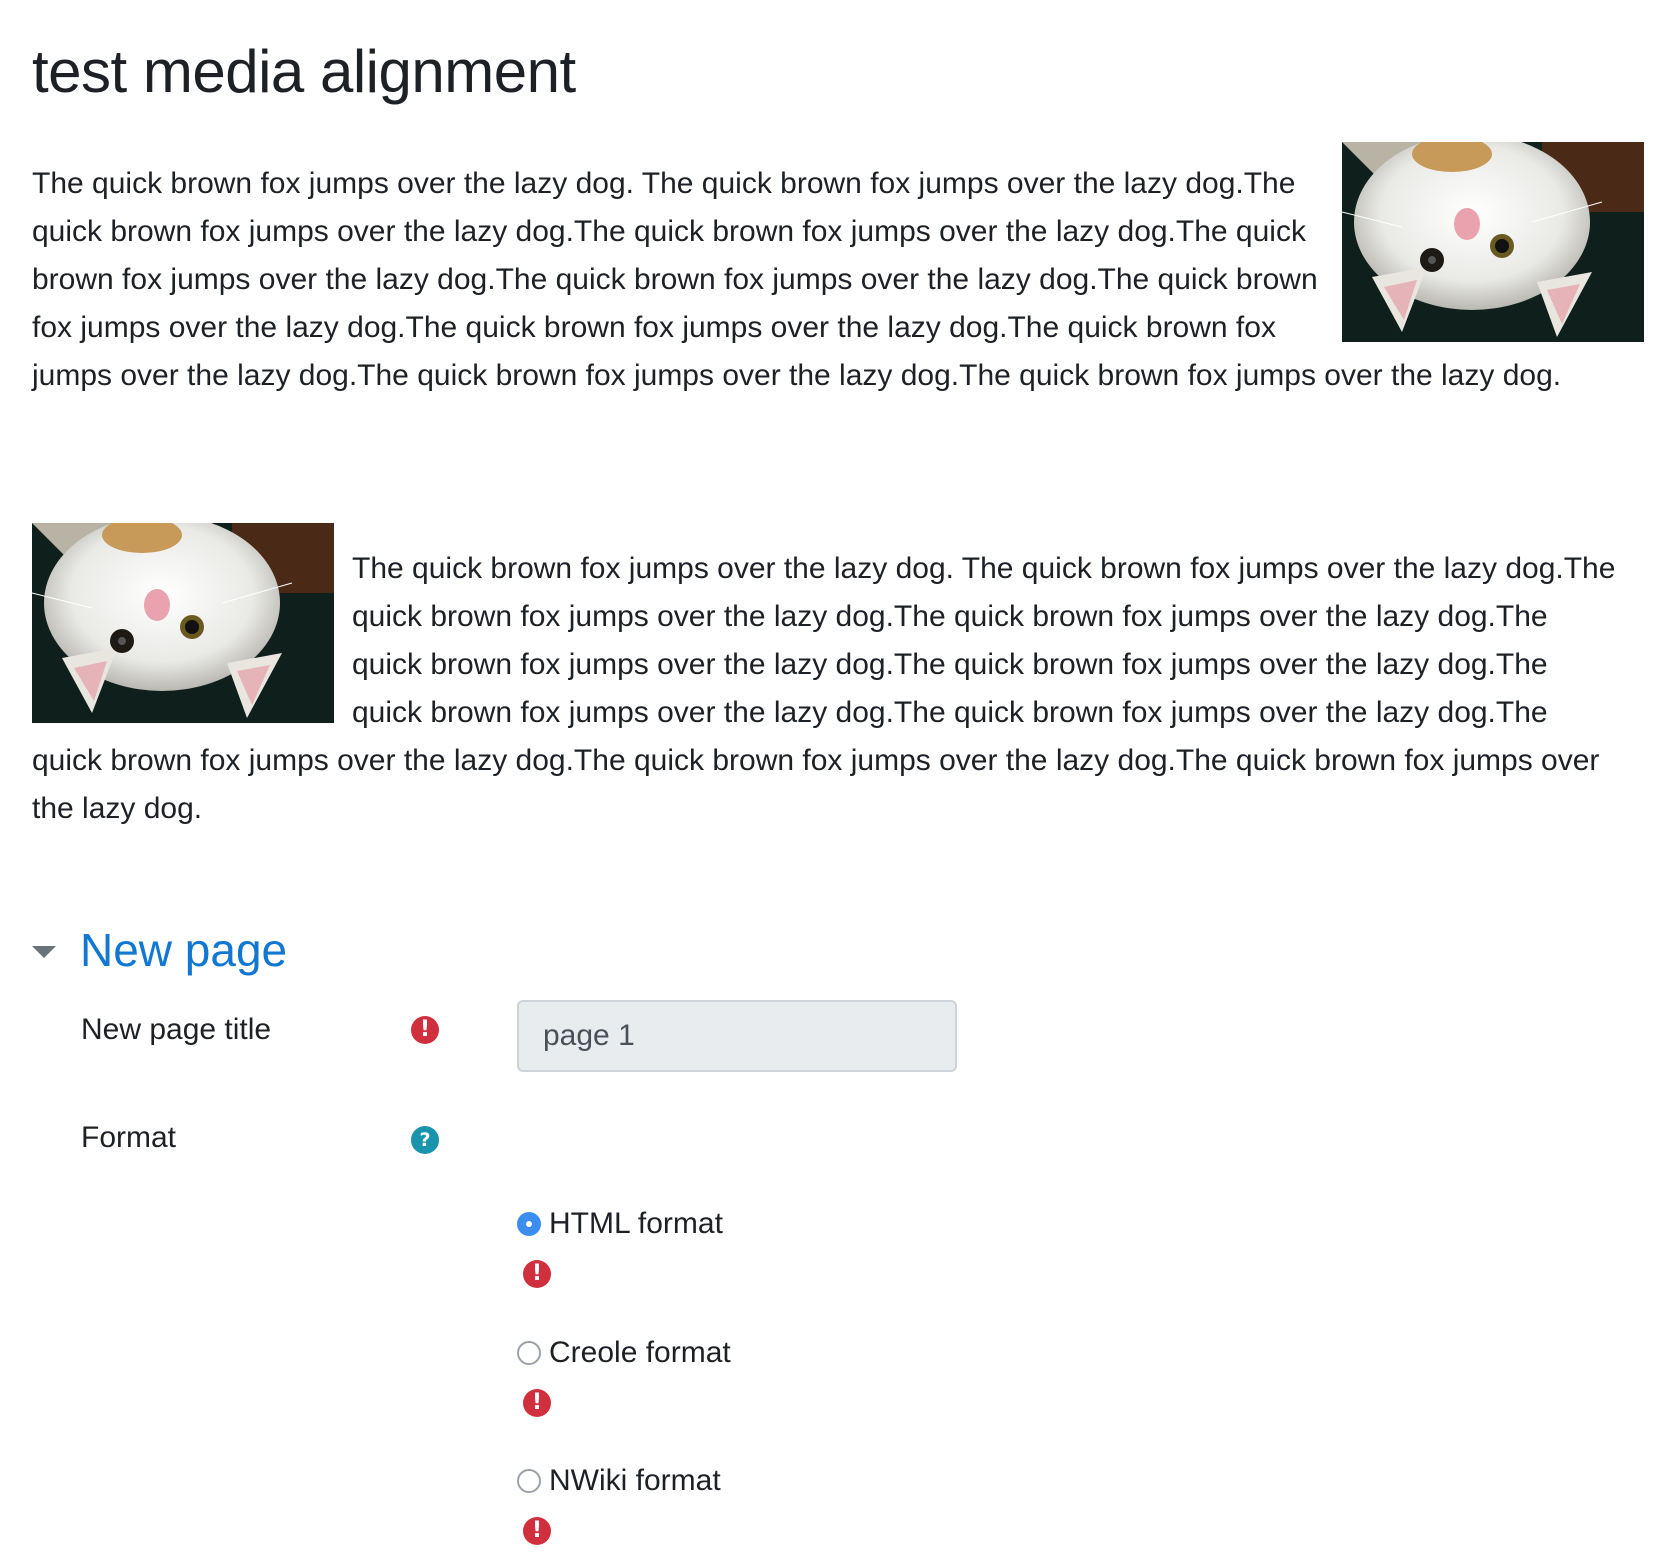  What do you see at coordinates (425, 1140) in the screenshot?
I see `question-circle-icon: ?` at bounding box center [425, 1140].